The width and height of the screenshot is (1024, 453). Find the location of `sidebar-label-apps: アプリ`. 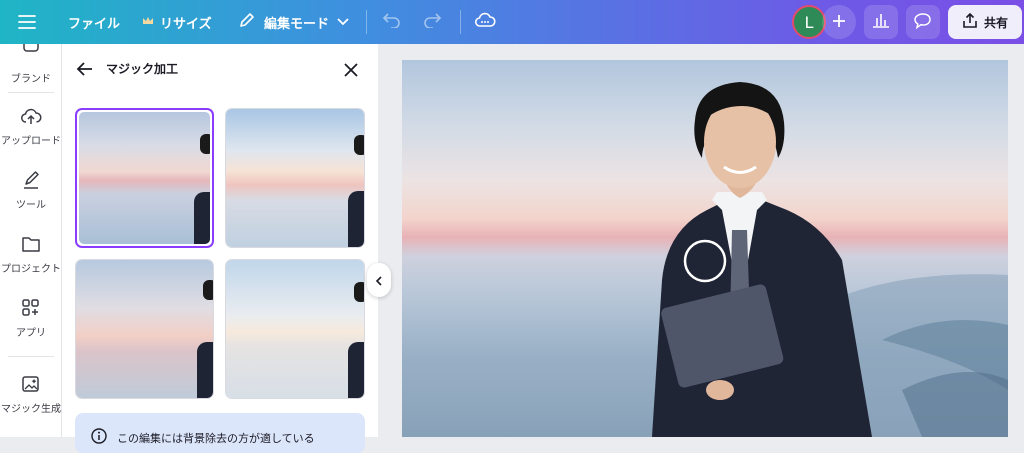

sidebar-label-apps: アプリ is located at coordinates (31, 333).